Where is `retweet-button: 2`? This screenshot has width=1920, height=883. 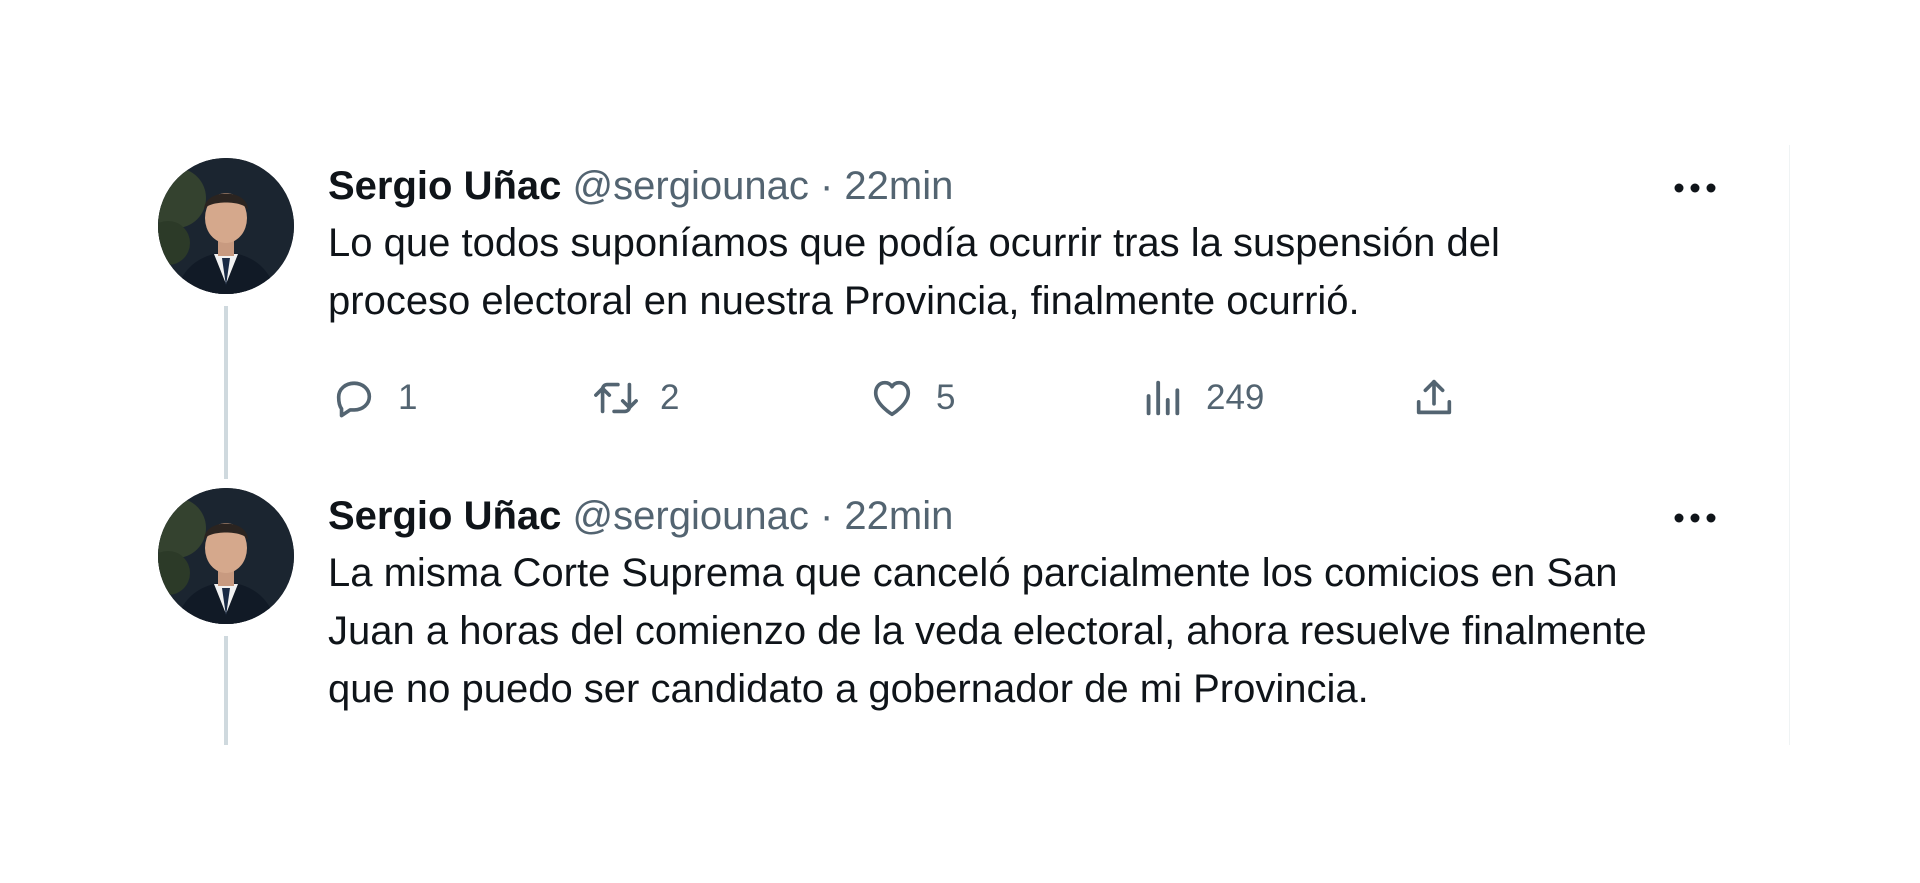
retweet-button: 2 is located at coordinates (634, 398).